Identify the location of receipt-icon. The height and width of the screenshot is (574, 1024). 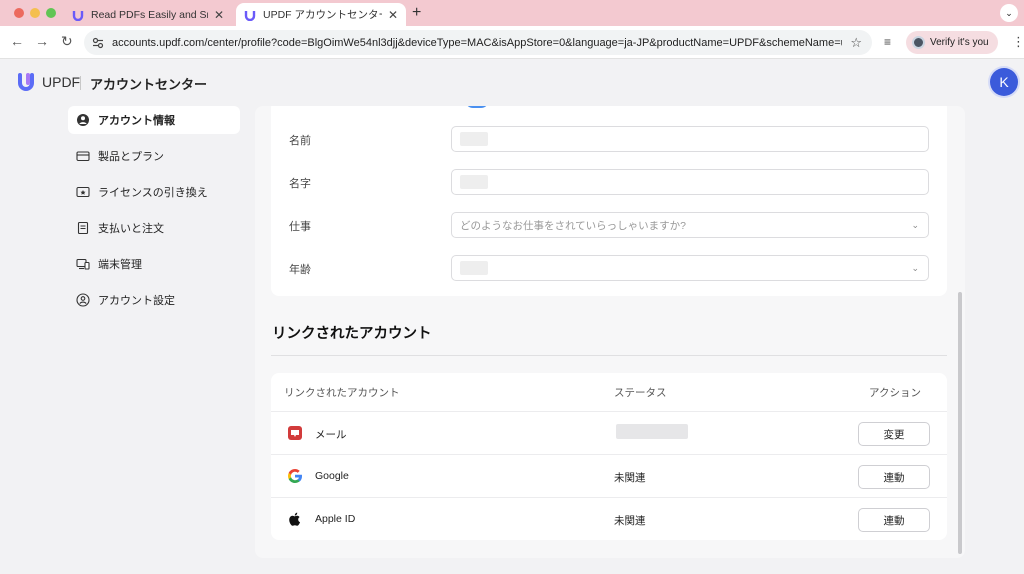
(83, 228).